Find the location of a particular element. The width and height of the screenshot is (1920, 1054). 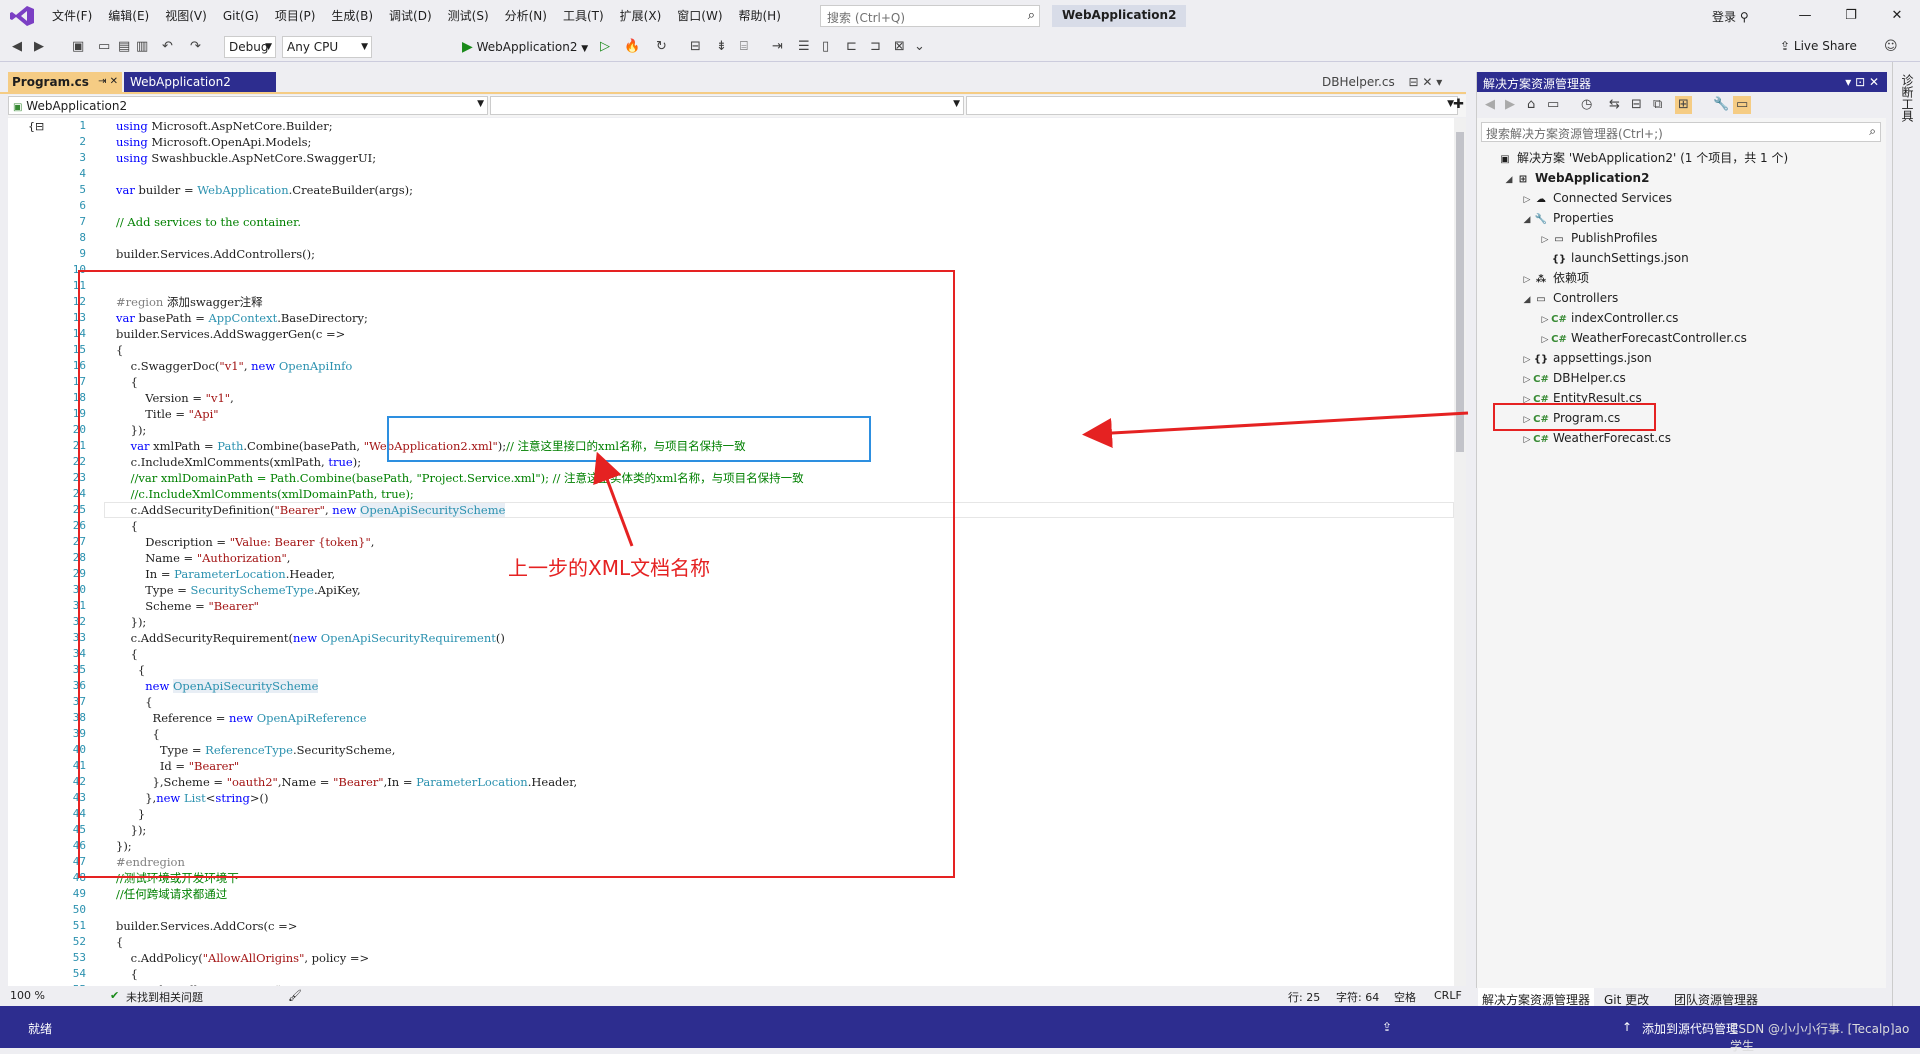

redo-icon: ↷ is located at coordinates (195, 47).